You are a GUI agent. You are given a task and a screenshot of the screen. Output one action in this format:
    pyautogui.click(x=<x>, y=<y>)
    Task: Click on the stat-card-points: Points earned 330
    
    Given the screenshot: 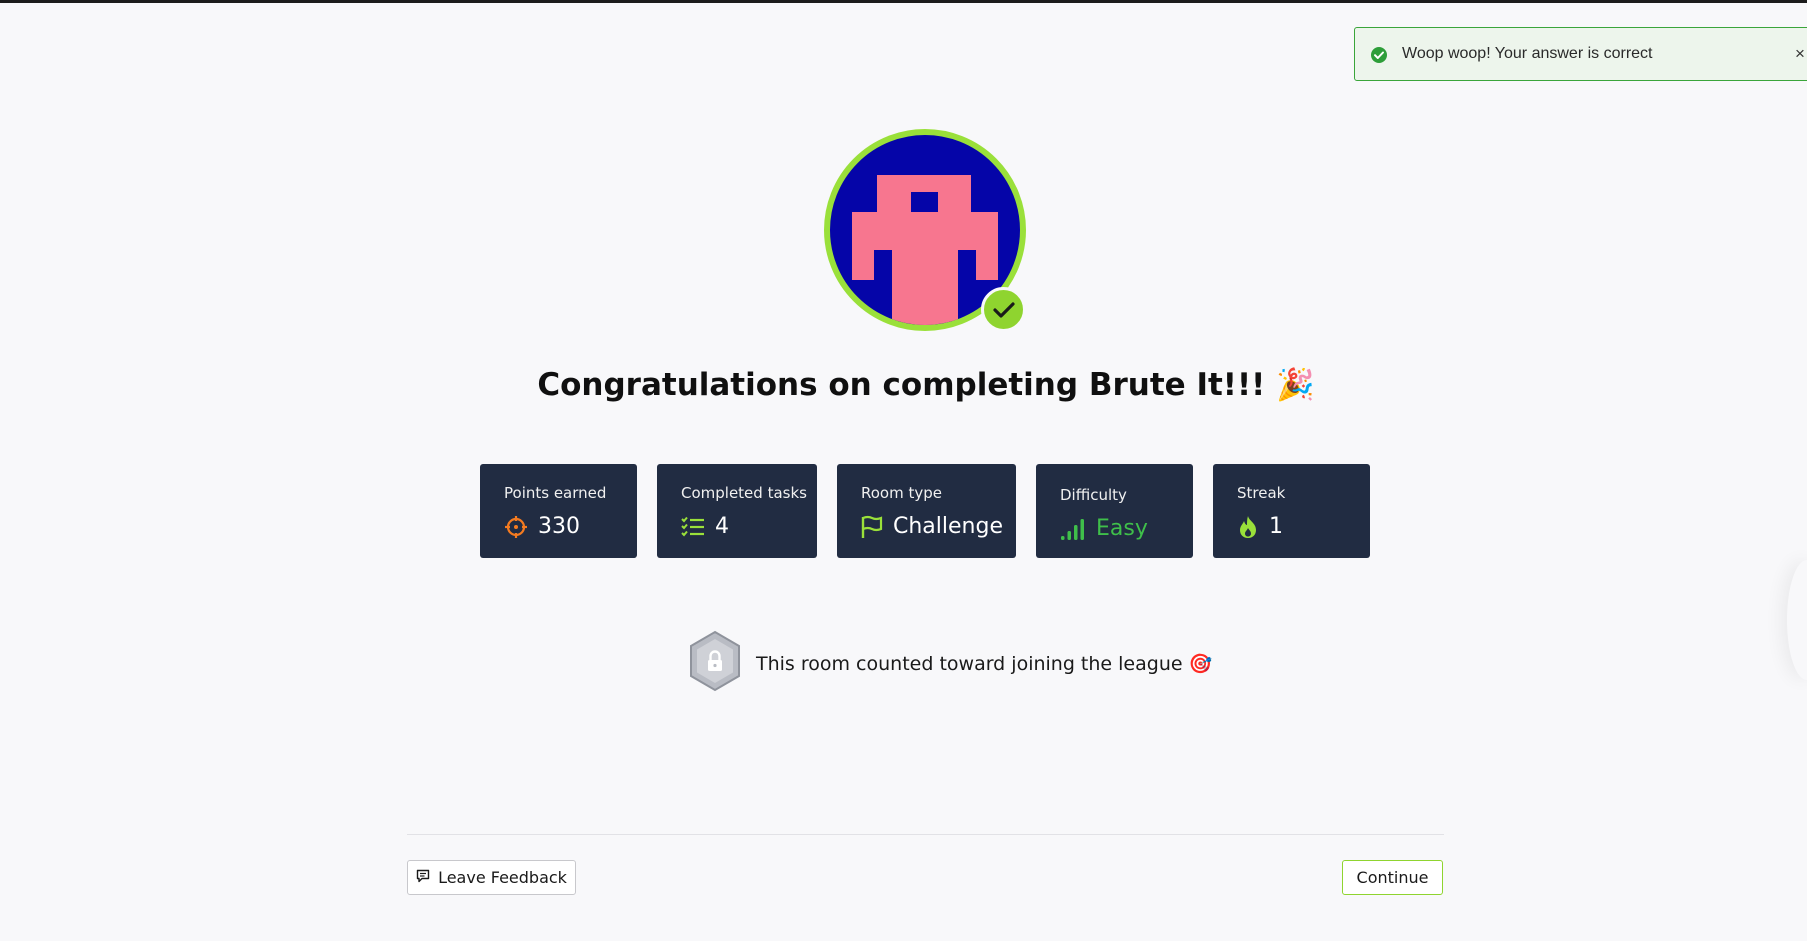 What is the action you would take?
    pyautogui.click(x=558, y=511)
    